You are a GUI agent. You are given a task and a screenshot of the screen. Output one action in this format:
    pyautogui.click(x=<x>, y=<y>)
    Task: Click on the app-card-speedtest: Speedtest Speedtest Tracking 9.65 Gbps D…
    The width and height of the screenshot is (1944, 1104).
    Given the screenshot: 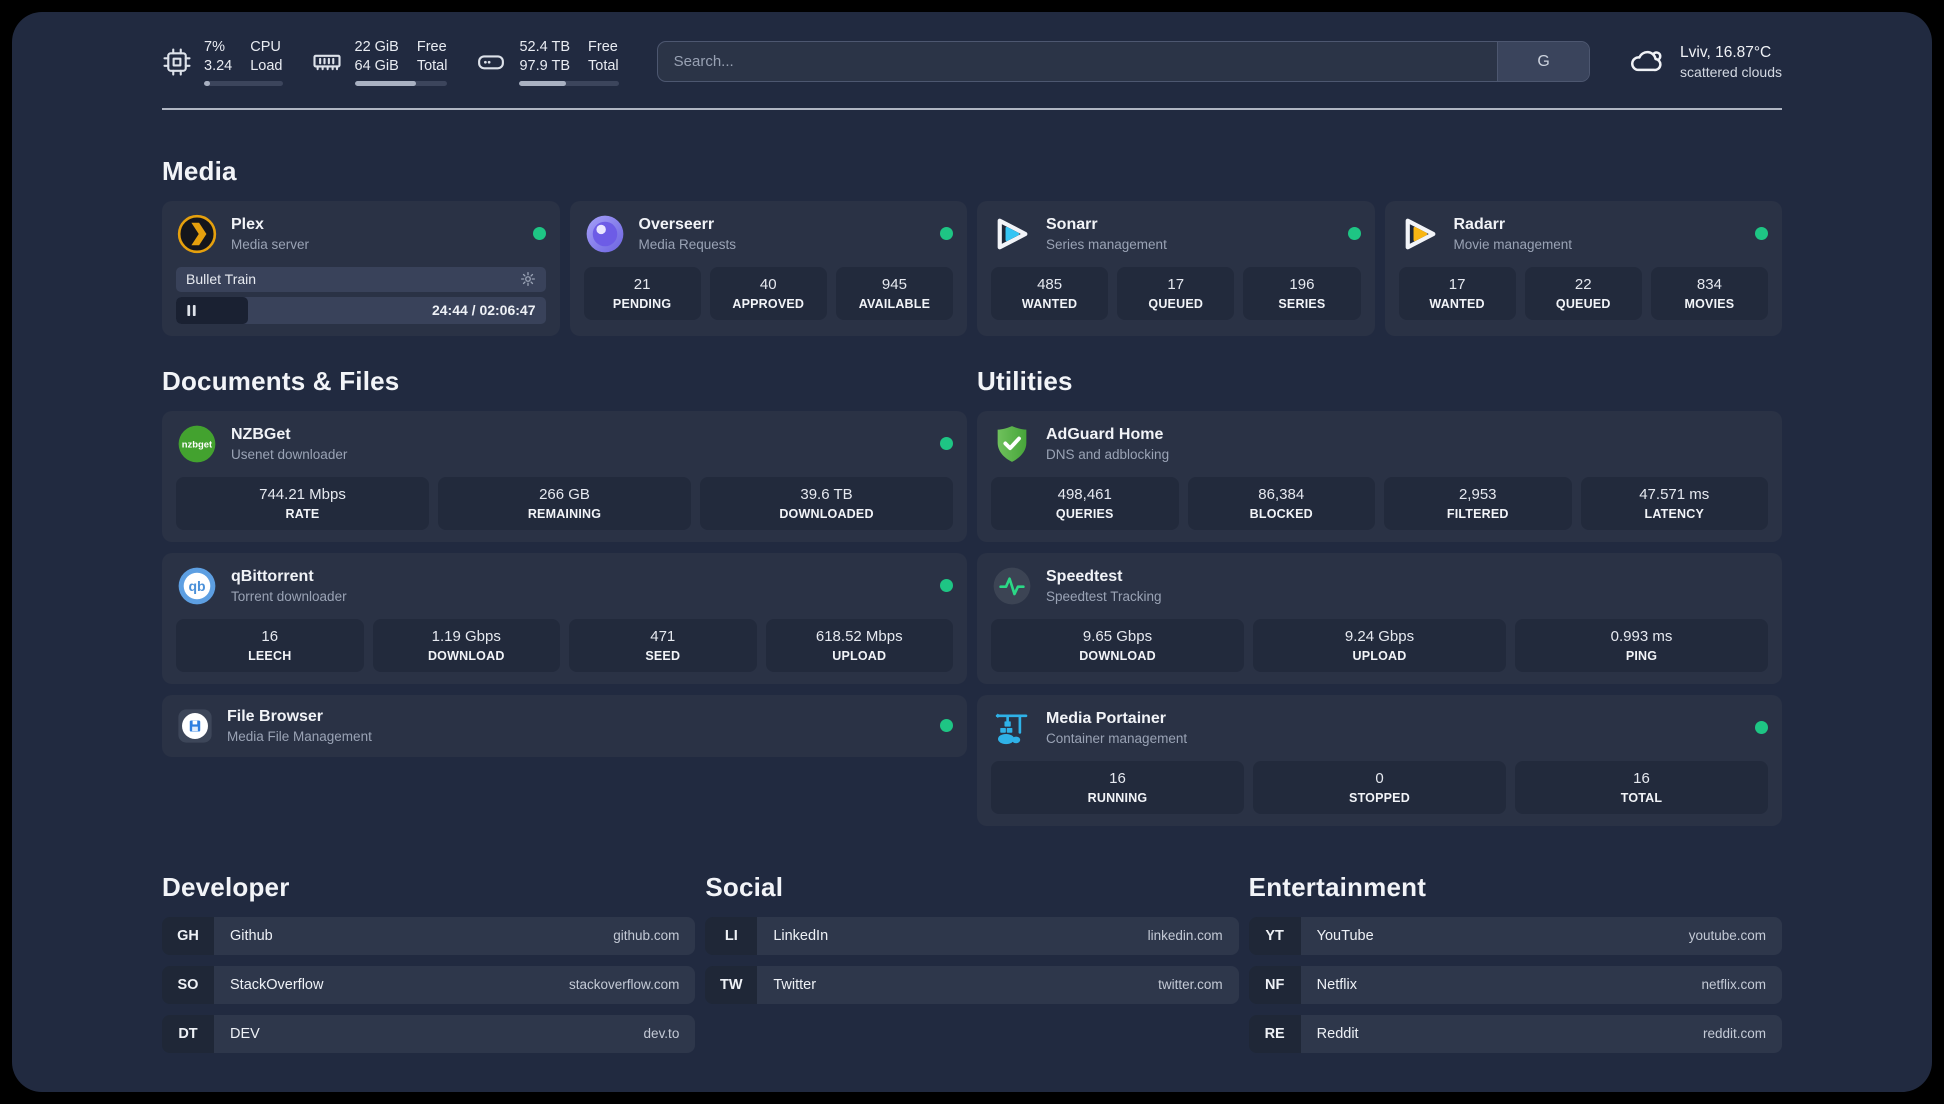 What is the action you would take?
    pyautogui.click(x=1379, y=618)
    